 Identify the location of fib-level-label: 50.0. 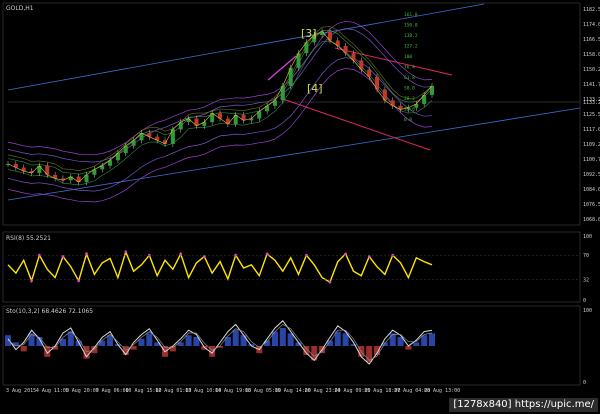
(409, 89).